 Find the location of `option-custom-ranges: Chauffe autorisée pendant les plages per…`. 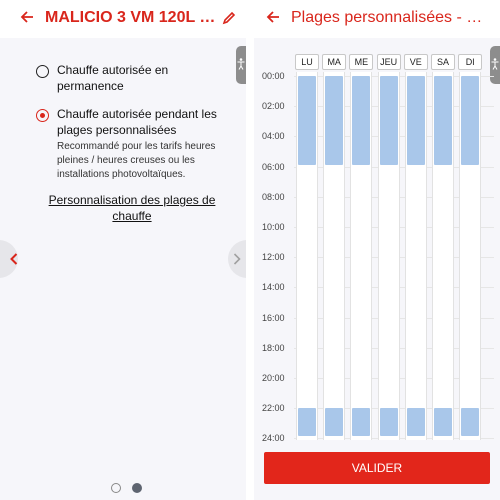

option-custom-ranges: Chauffe autorisée pendant les plages per… is located at coordinates (129, 122).